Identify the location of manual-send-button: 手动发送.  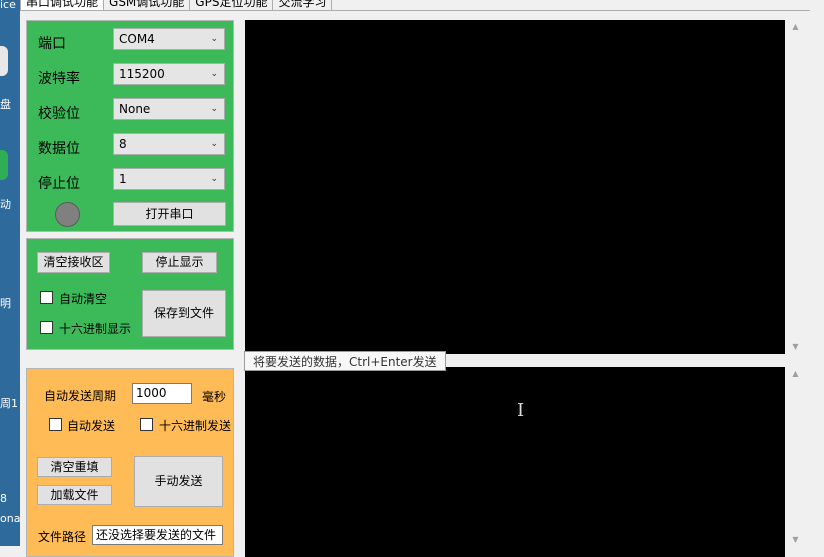
(178, 481).